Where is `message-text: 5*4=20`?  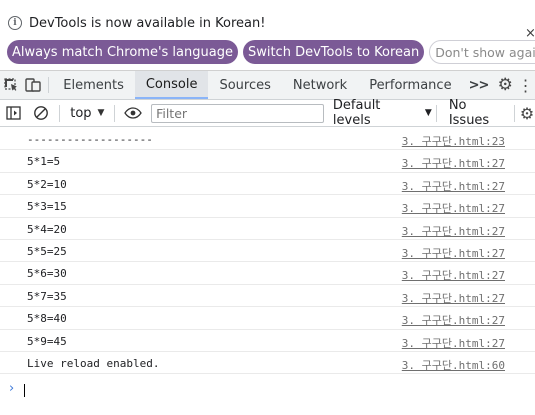
message-text: 5*4=20 is located at coordinates (47, 229).